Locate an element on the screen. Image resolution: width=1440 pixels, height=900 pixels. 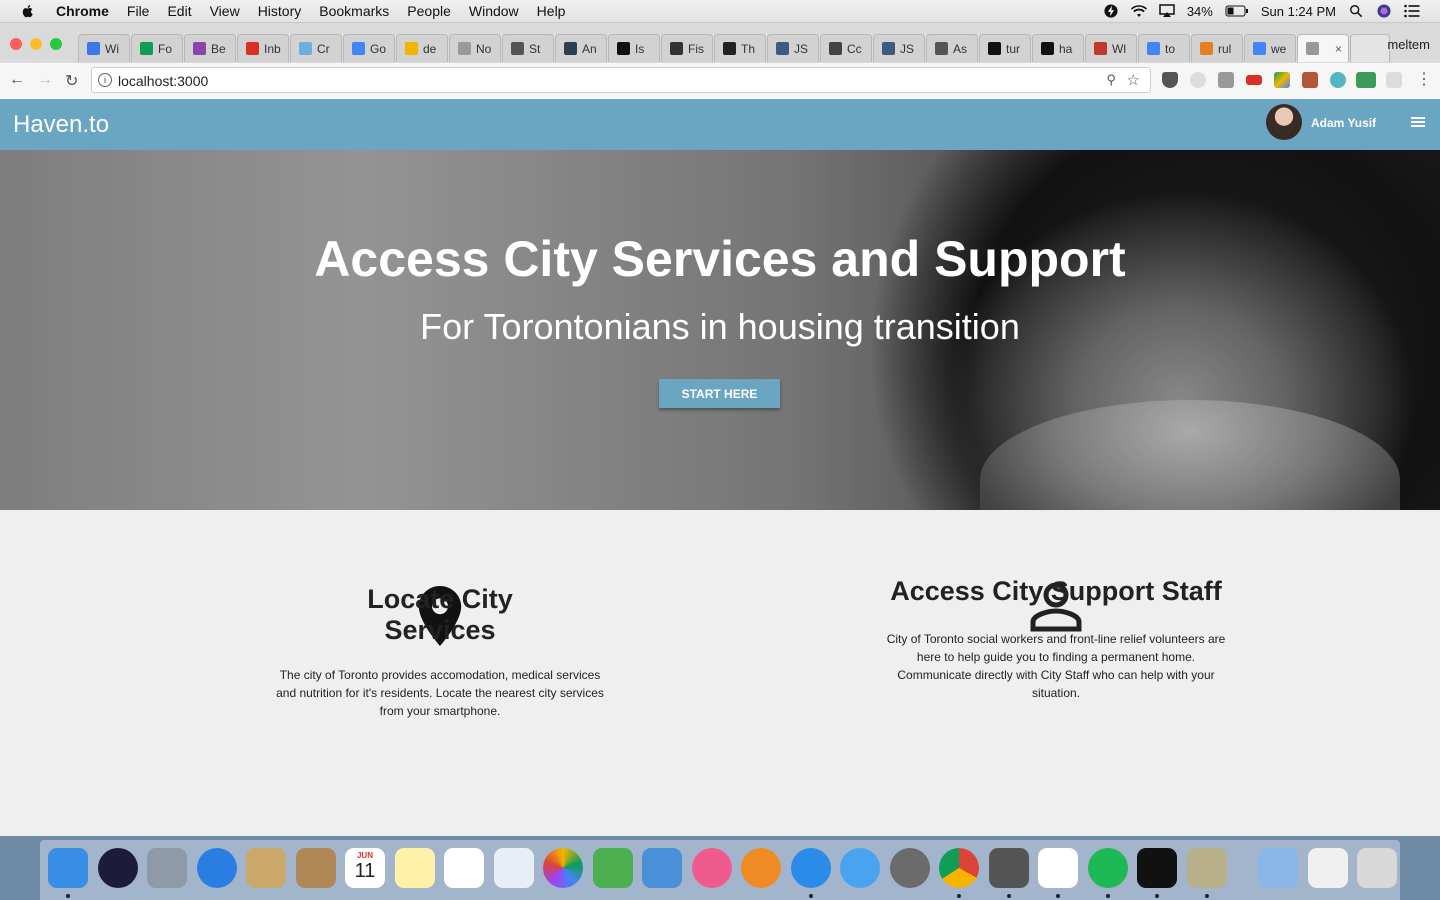
itunes-icon is located at coordinates (711, 868).